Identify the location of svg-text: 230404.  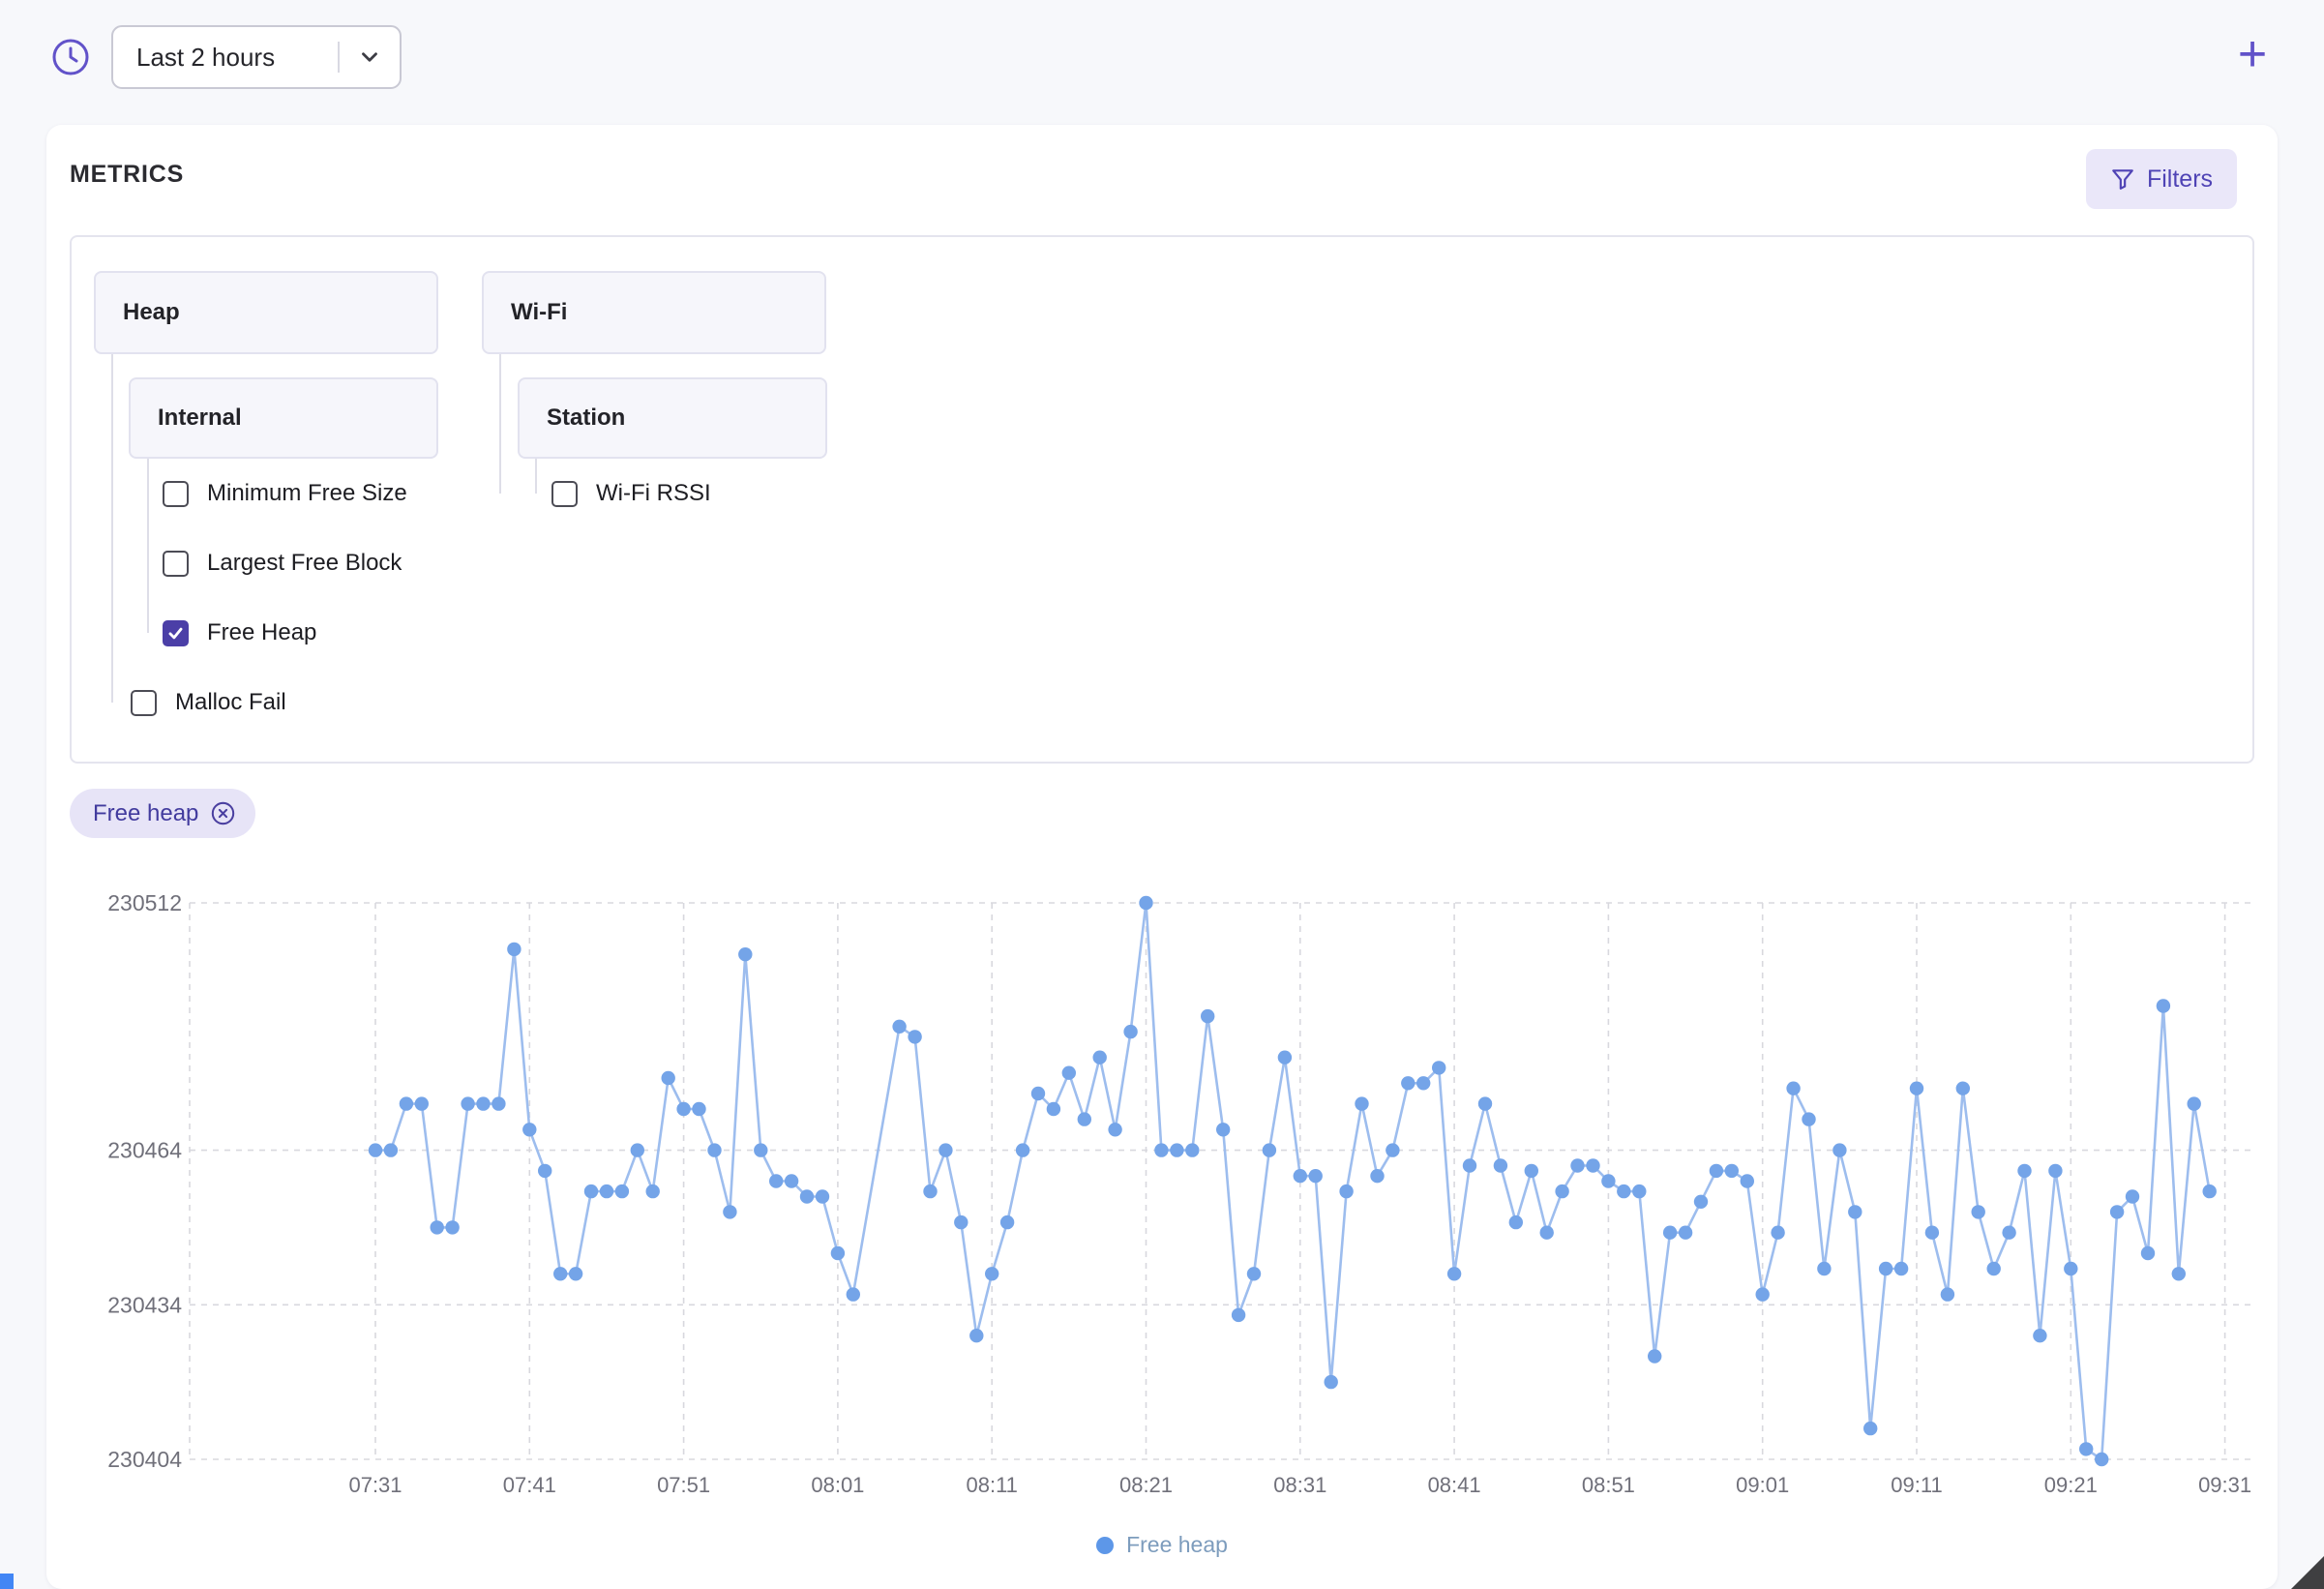
(145, 1459).